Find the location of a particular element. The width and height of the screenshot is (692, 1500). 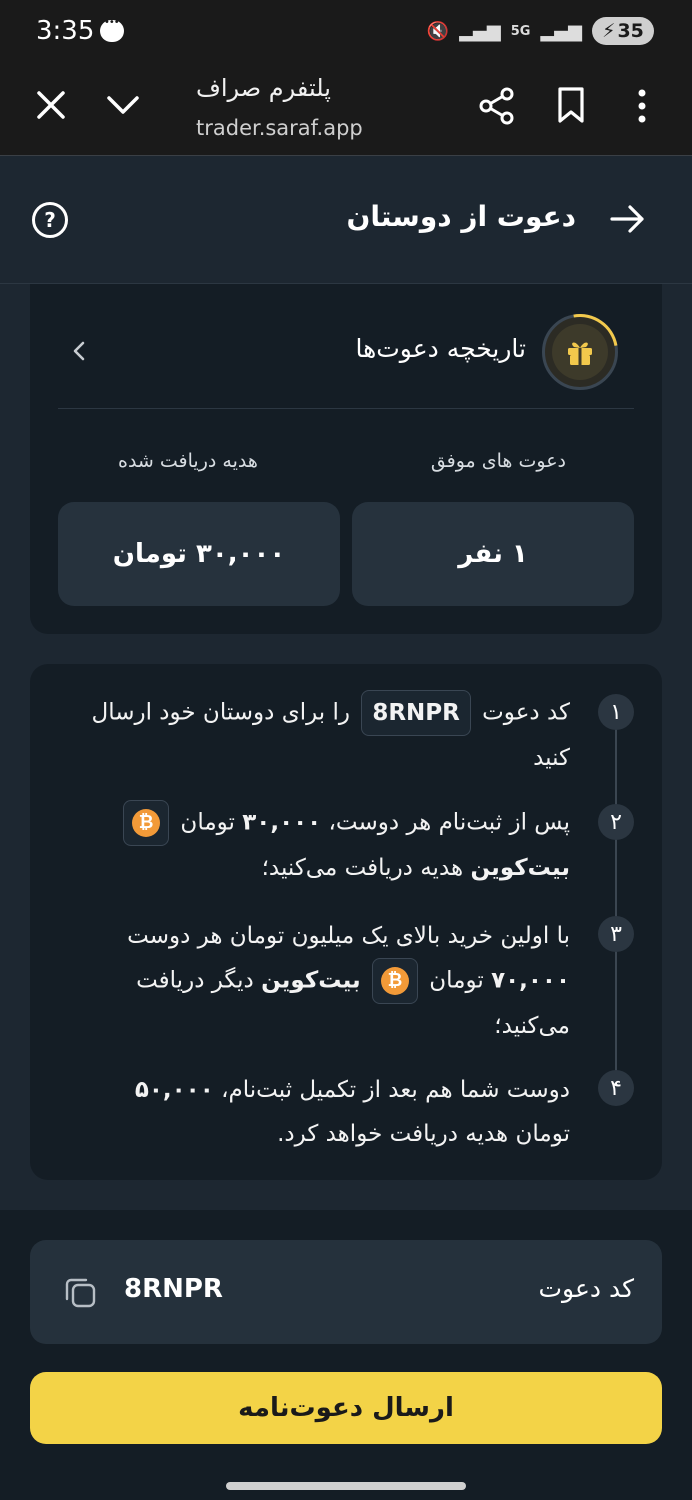

home-indicator is located at coordinates (346, 1486).